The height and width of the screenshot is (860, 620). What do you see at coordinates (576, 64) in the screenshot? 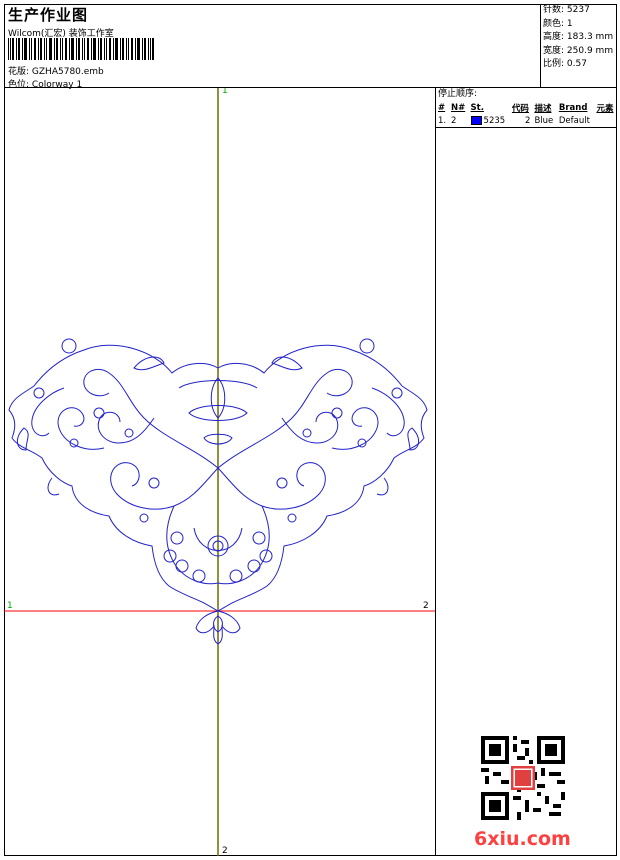
I see `stat-value: 0.57` at bounding box center [576, 64].